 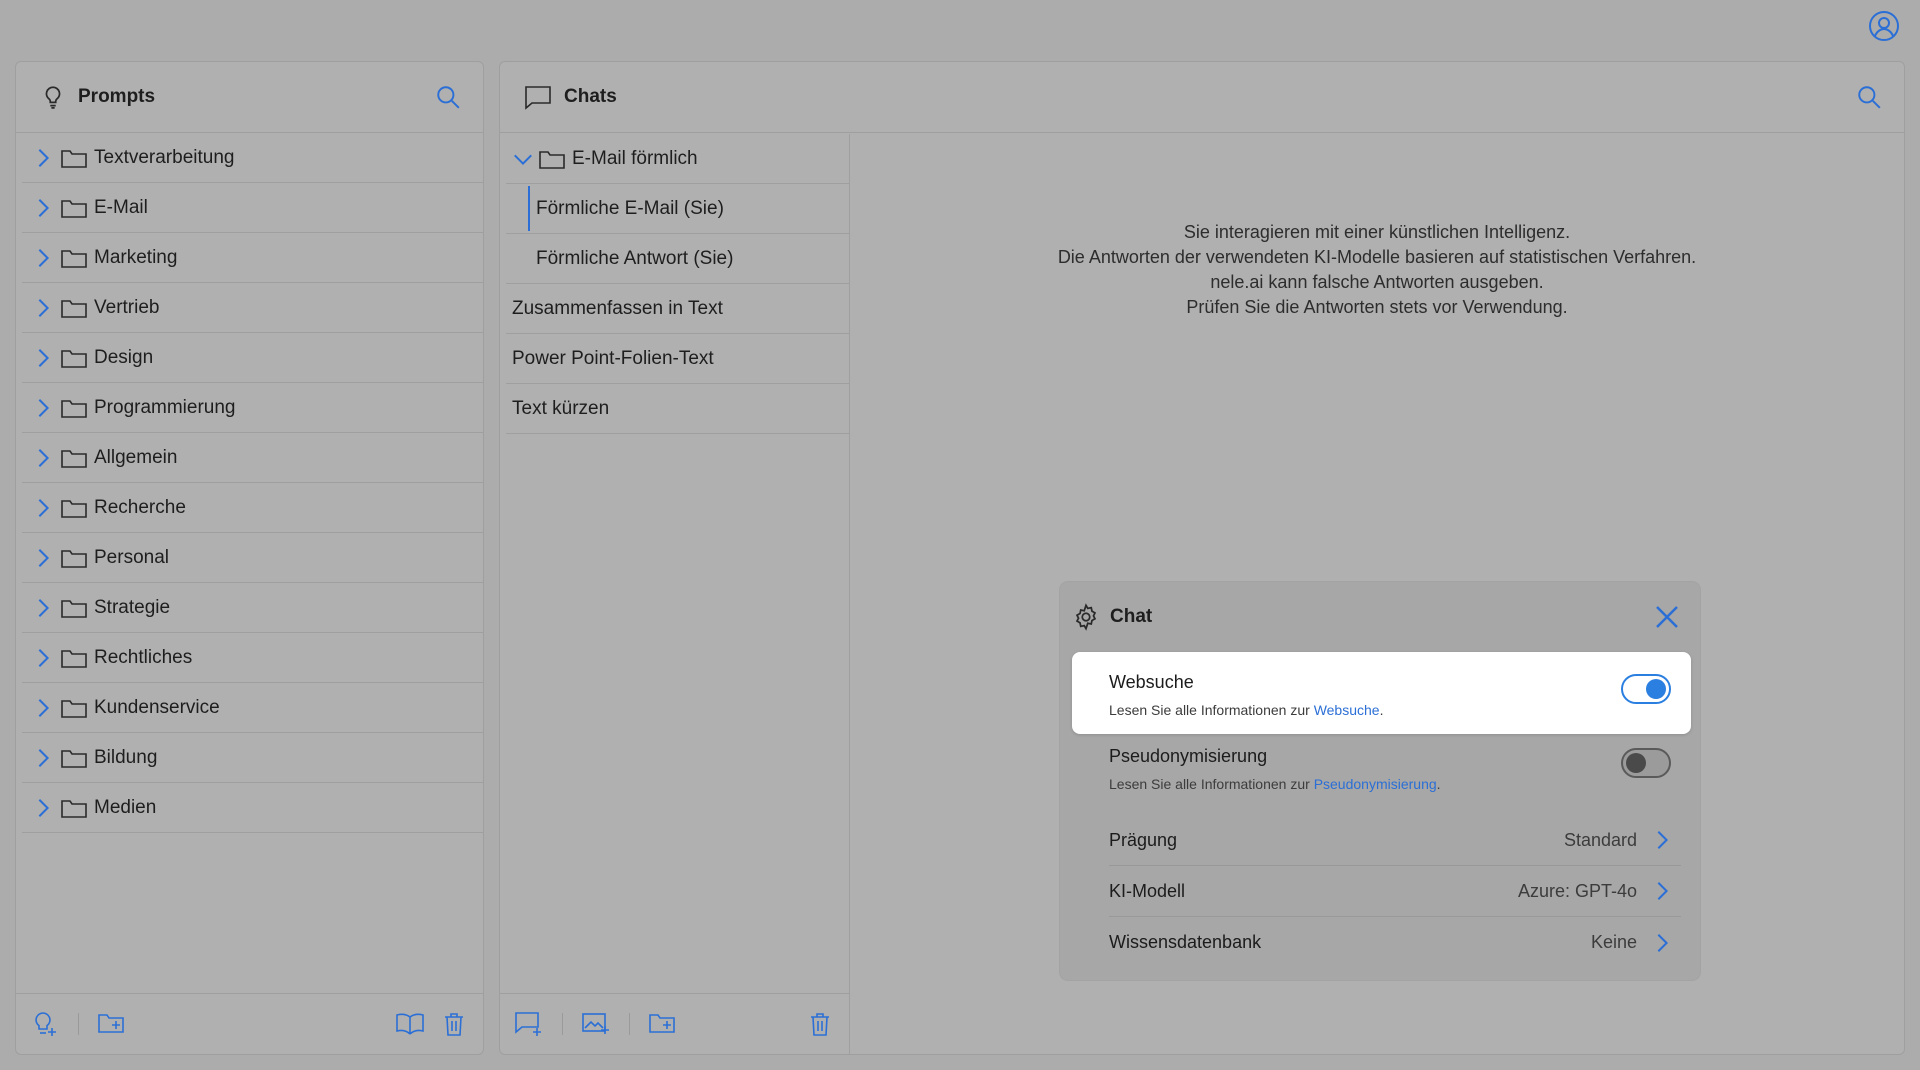 What do you see at coordinates (252, 708) in the screenshot?
I see `prompt-folder-row: Kundenservice` at bounding box center [252, 708].